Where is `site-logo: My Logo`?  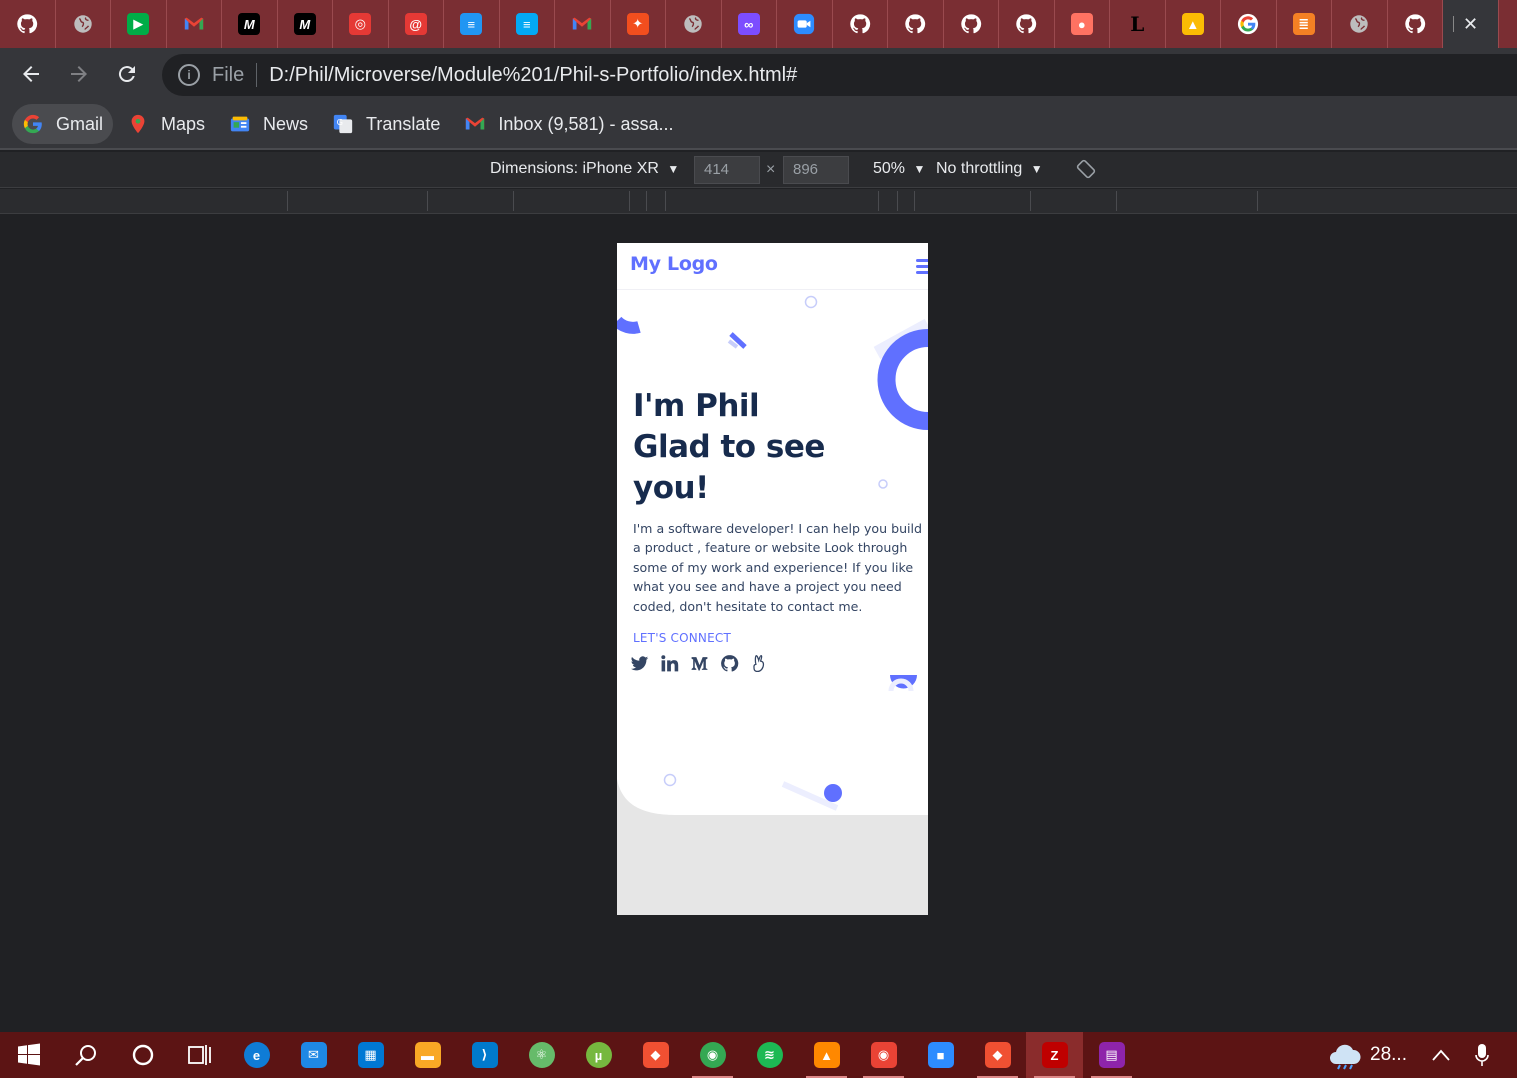 site-logo: My Logo is located at coordinates (674, 264).